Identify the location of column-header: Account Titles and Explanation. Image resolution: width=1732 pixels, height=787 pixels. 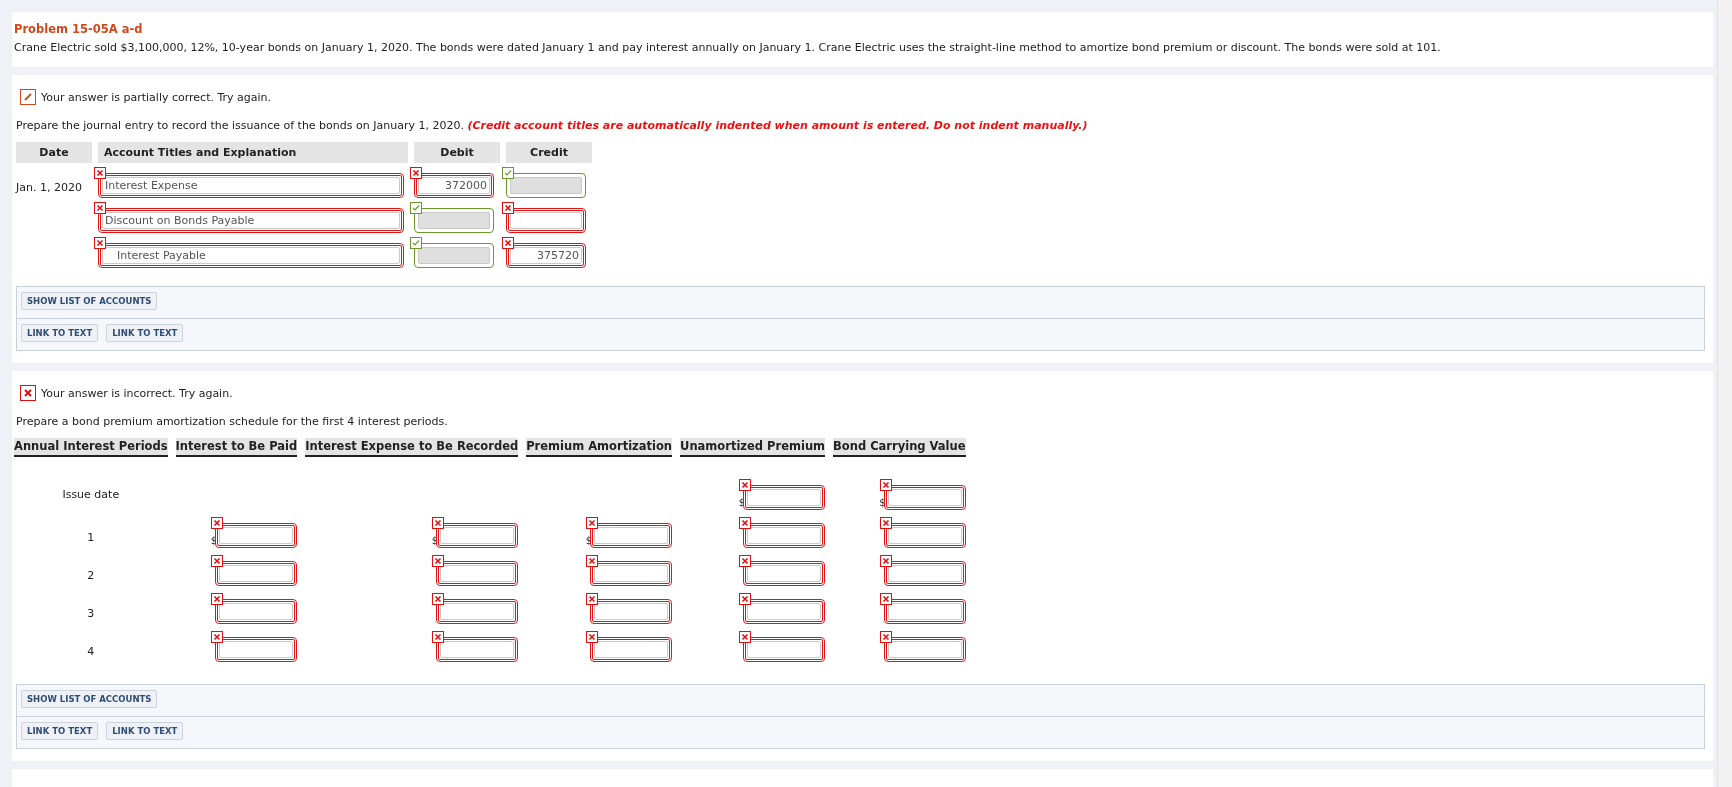
(253, 152).